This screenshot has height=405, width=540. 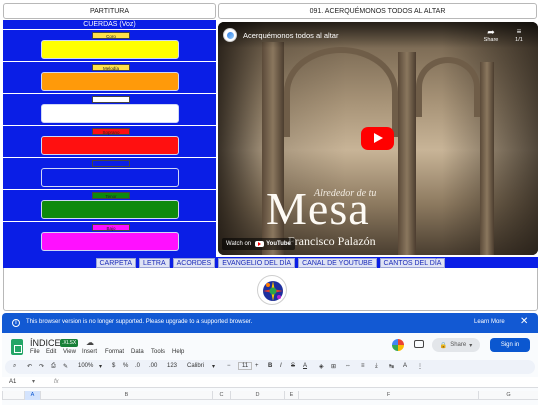 I want to click on paint-format-icon: ✎, so click(x=65, y=366).